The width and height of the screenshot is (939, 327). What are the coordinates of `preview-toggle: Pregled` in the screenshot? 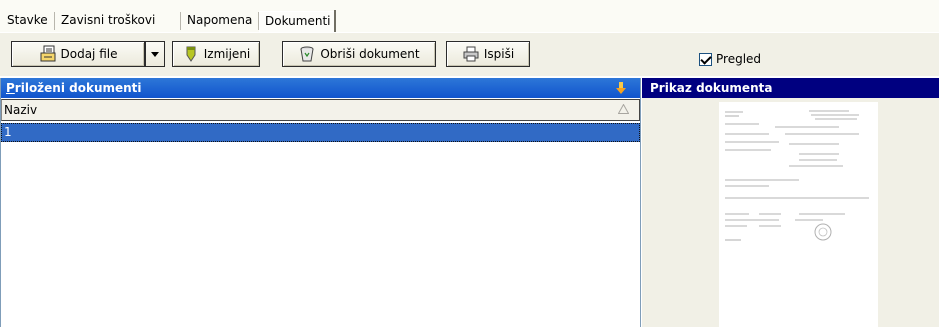 It's located at (730, 59).